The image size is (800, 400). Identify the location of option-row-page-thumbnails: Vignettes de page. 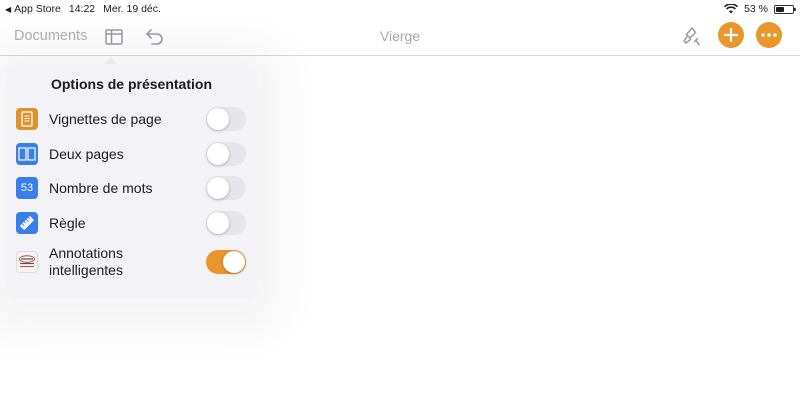
(131, 119).